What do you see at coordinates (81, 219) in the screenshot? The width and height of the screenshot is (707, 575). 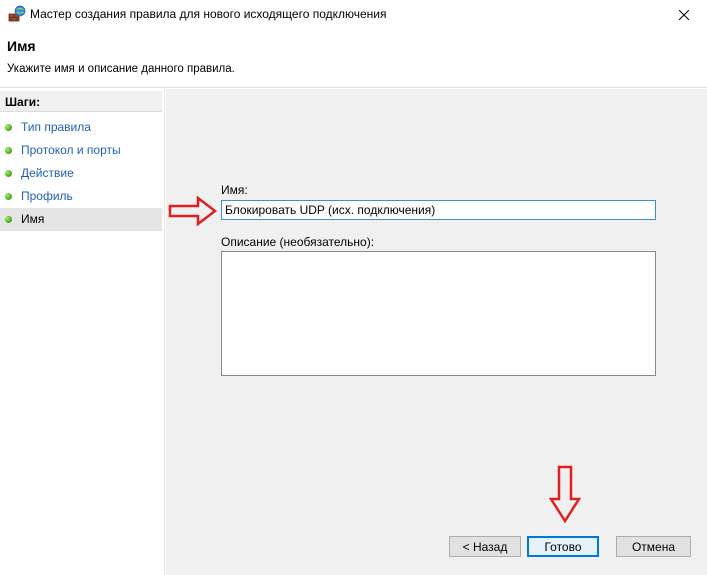 I see `sidebar-item-name: Имя` at bounding box center [81, 219].